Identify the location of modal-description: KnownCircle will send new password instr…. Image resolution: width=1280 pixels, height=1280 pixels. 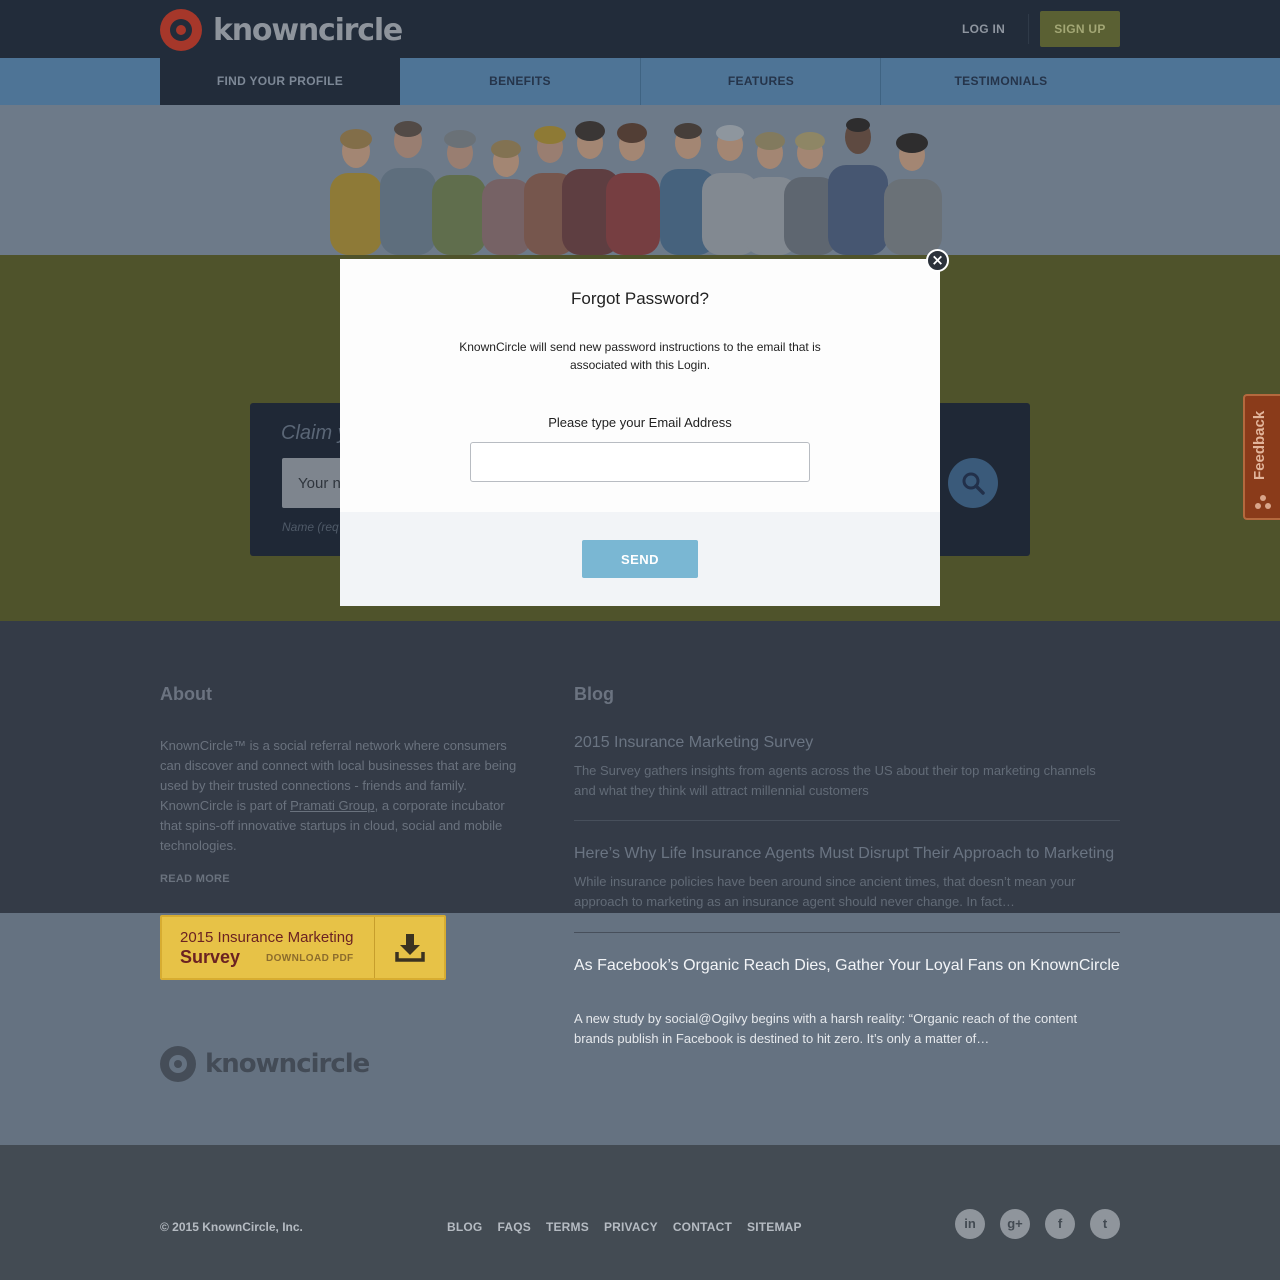
(640, 356).